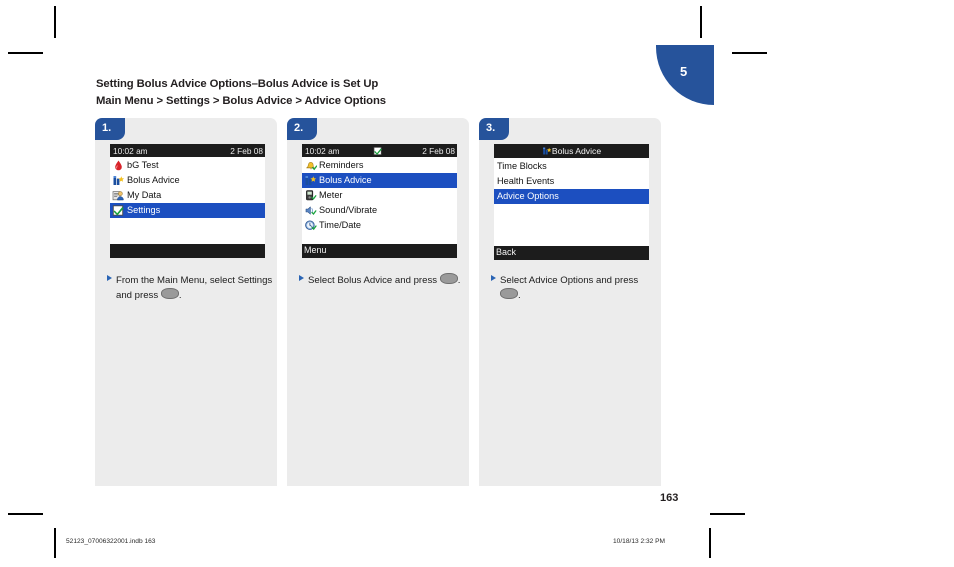 The image size is (954, 567). What do you see at coordinates (25, 514) in the screenshot?
I see `crop-mark-bottom-left-horizontal` at bounding box center [25, 514].